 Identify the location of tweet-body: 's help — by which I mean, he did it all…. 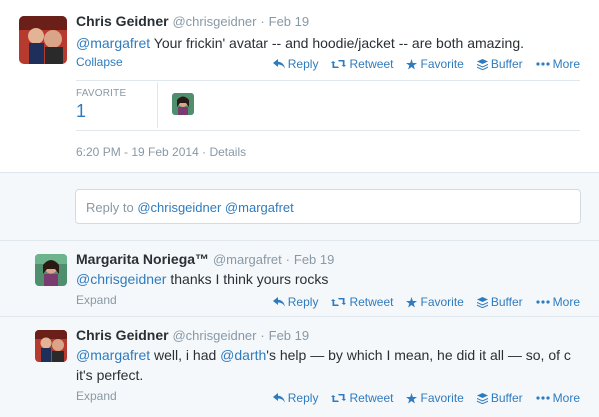
(418, 355).